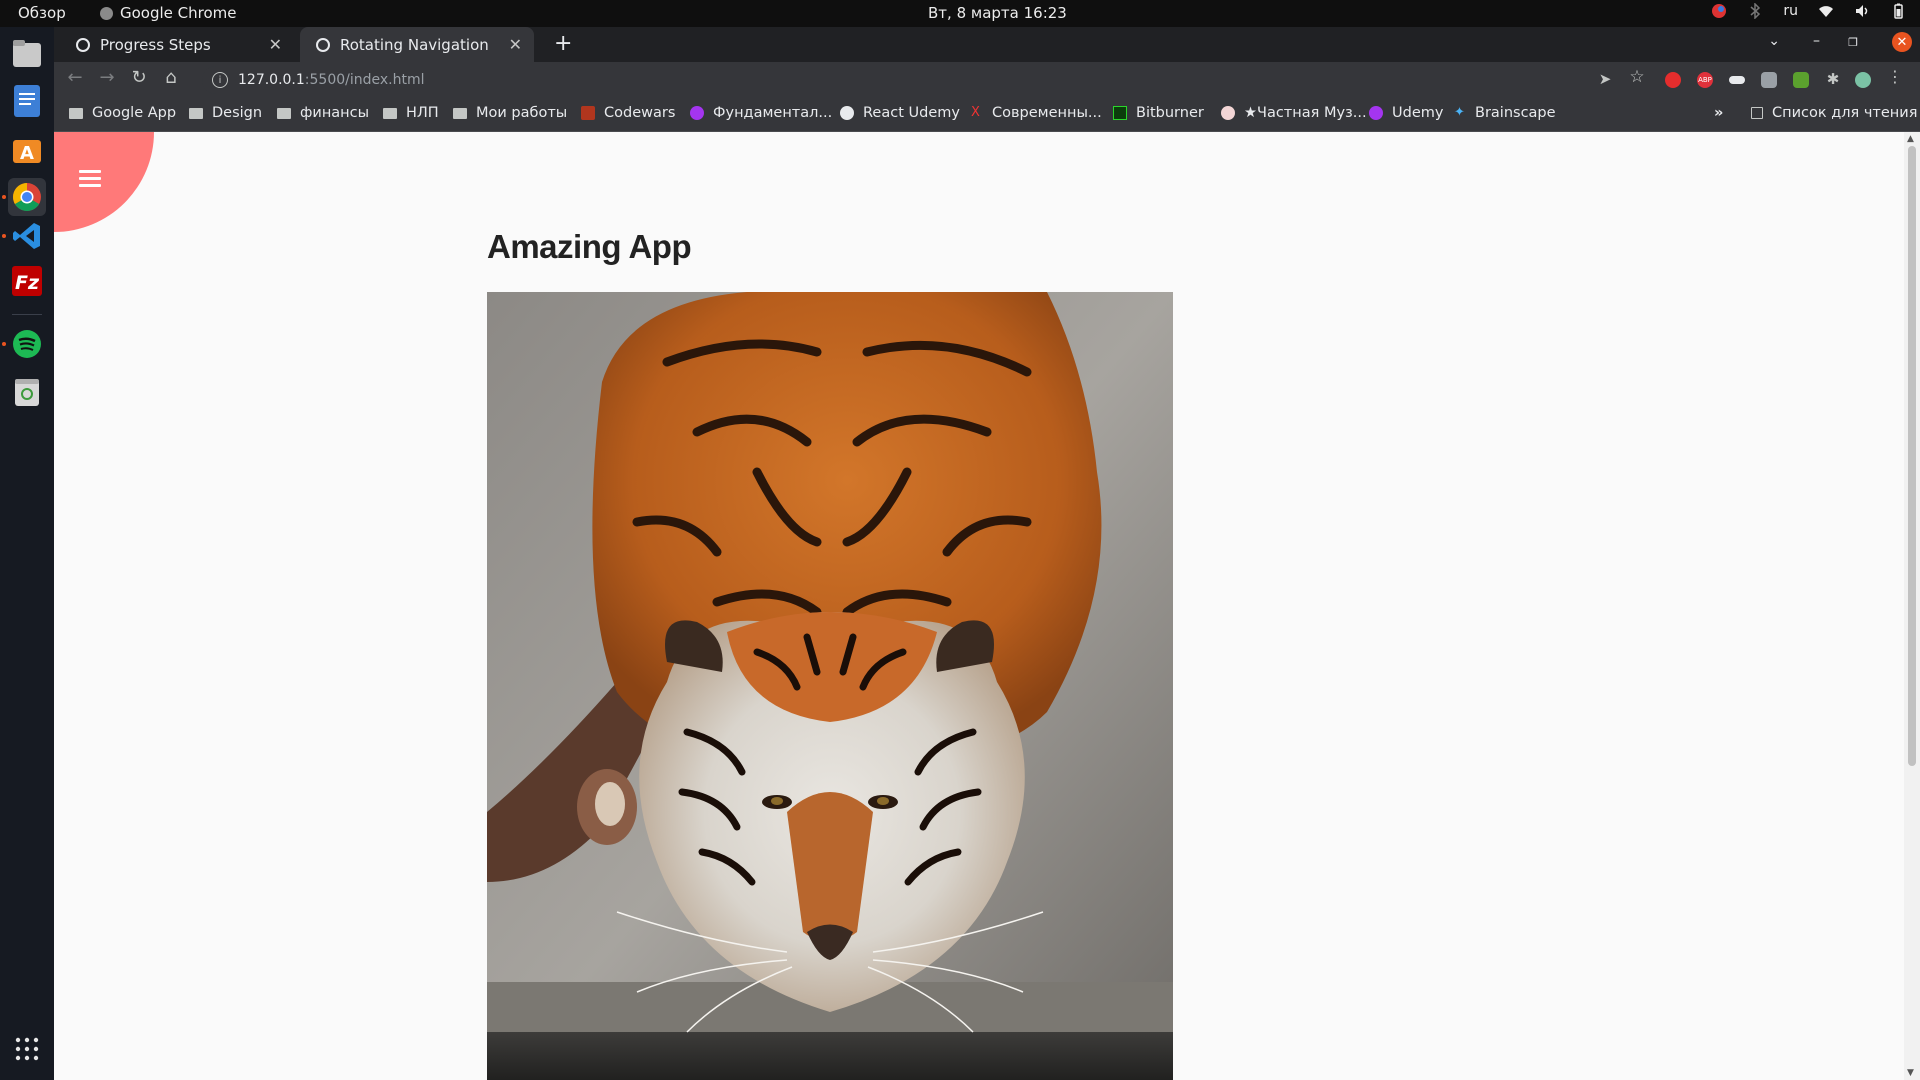 This screenshot has width=1920, height=1080. I want to click on extension-green-icon, so click(1801, 80).